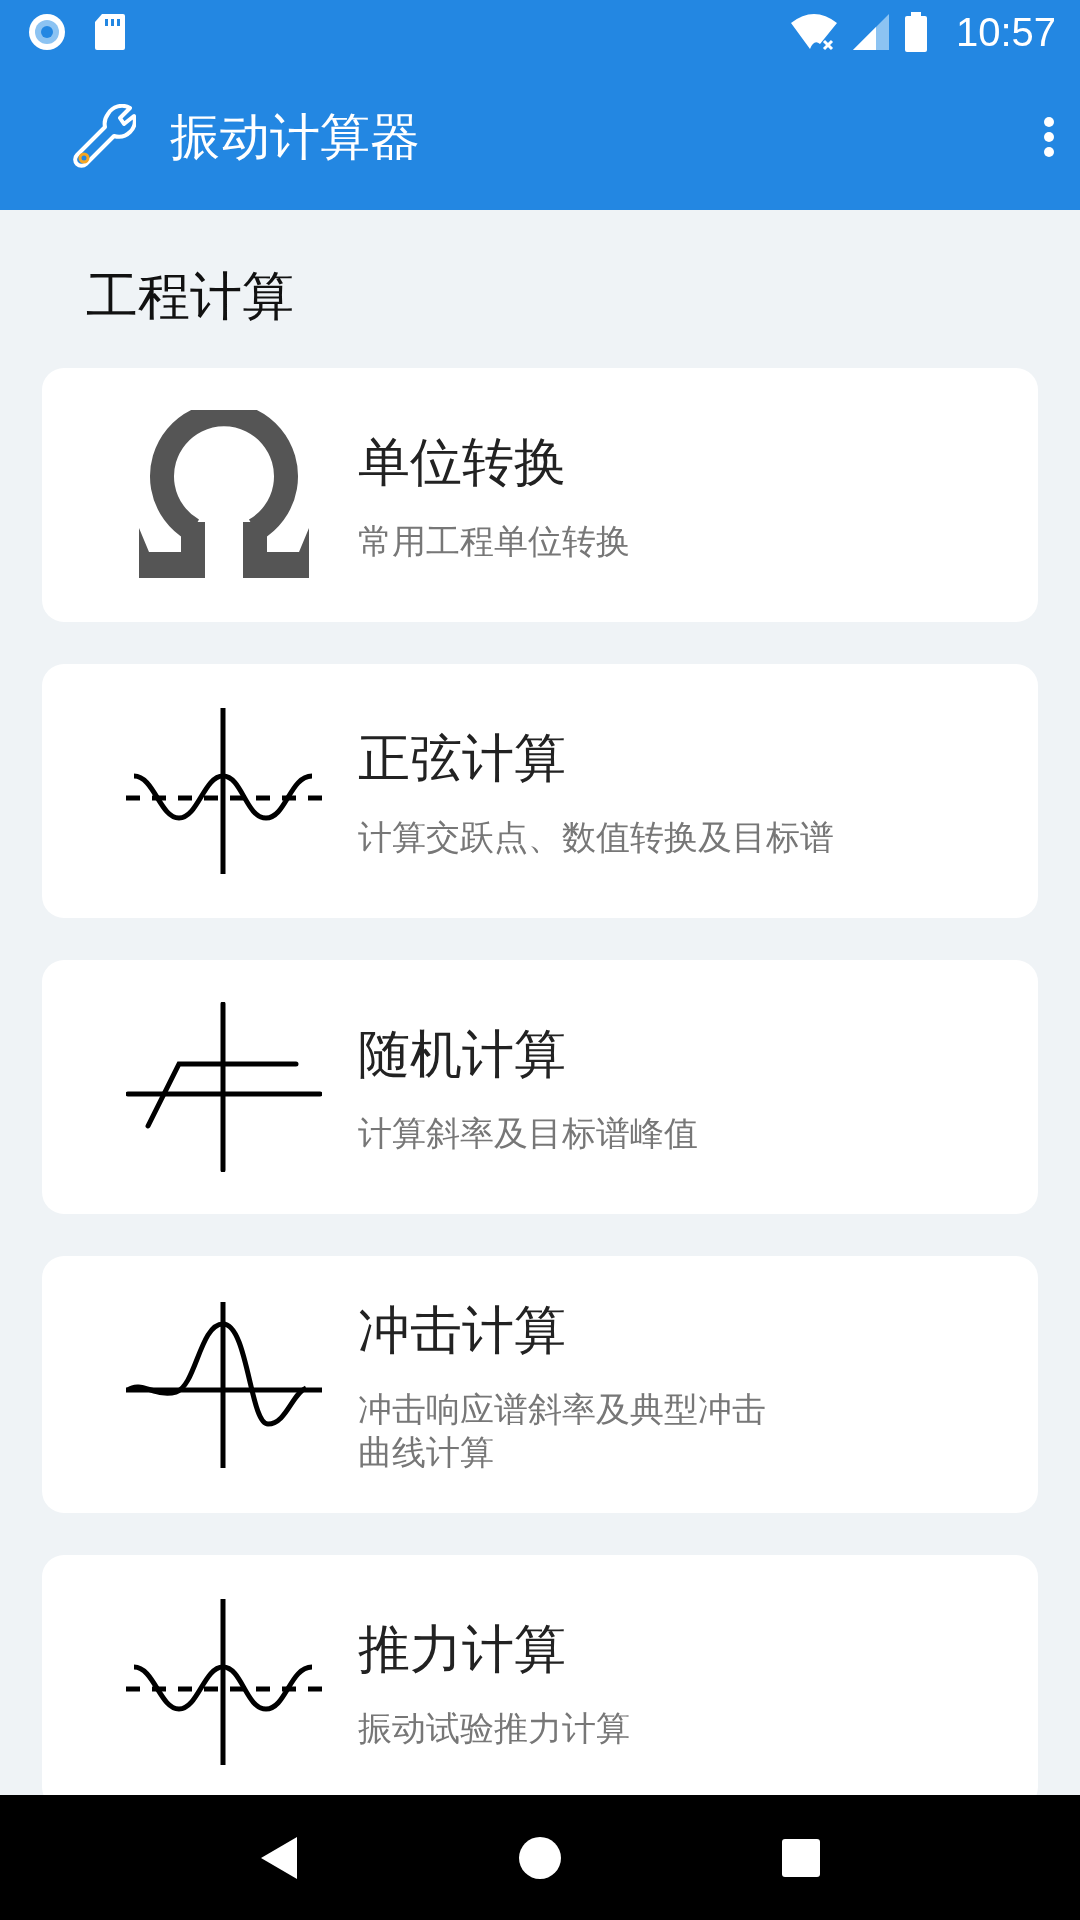  What do you see at coordinates (462, 758) in the screenshot?
I see `card-title: 正弦计算` at bounding box center [462, 758].